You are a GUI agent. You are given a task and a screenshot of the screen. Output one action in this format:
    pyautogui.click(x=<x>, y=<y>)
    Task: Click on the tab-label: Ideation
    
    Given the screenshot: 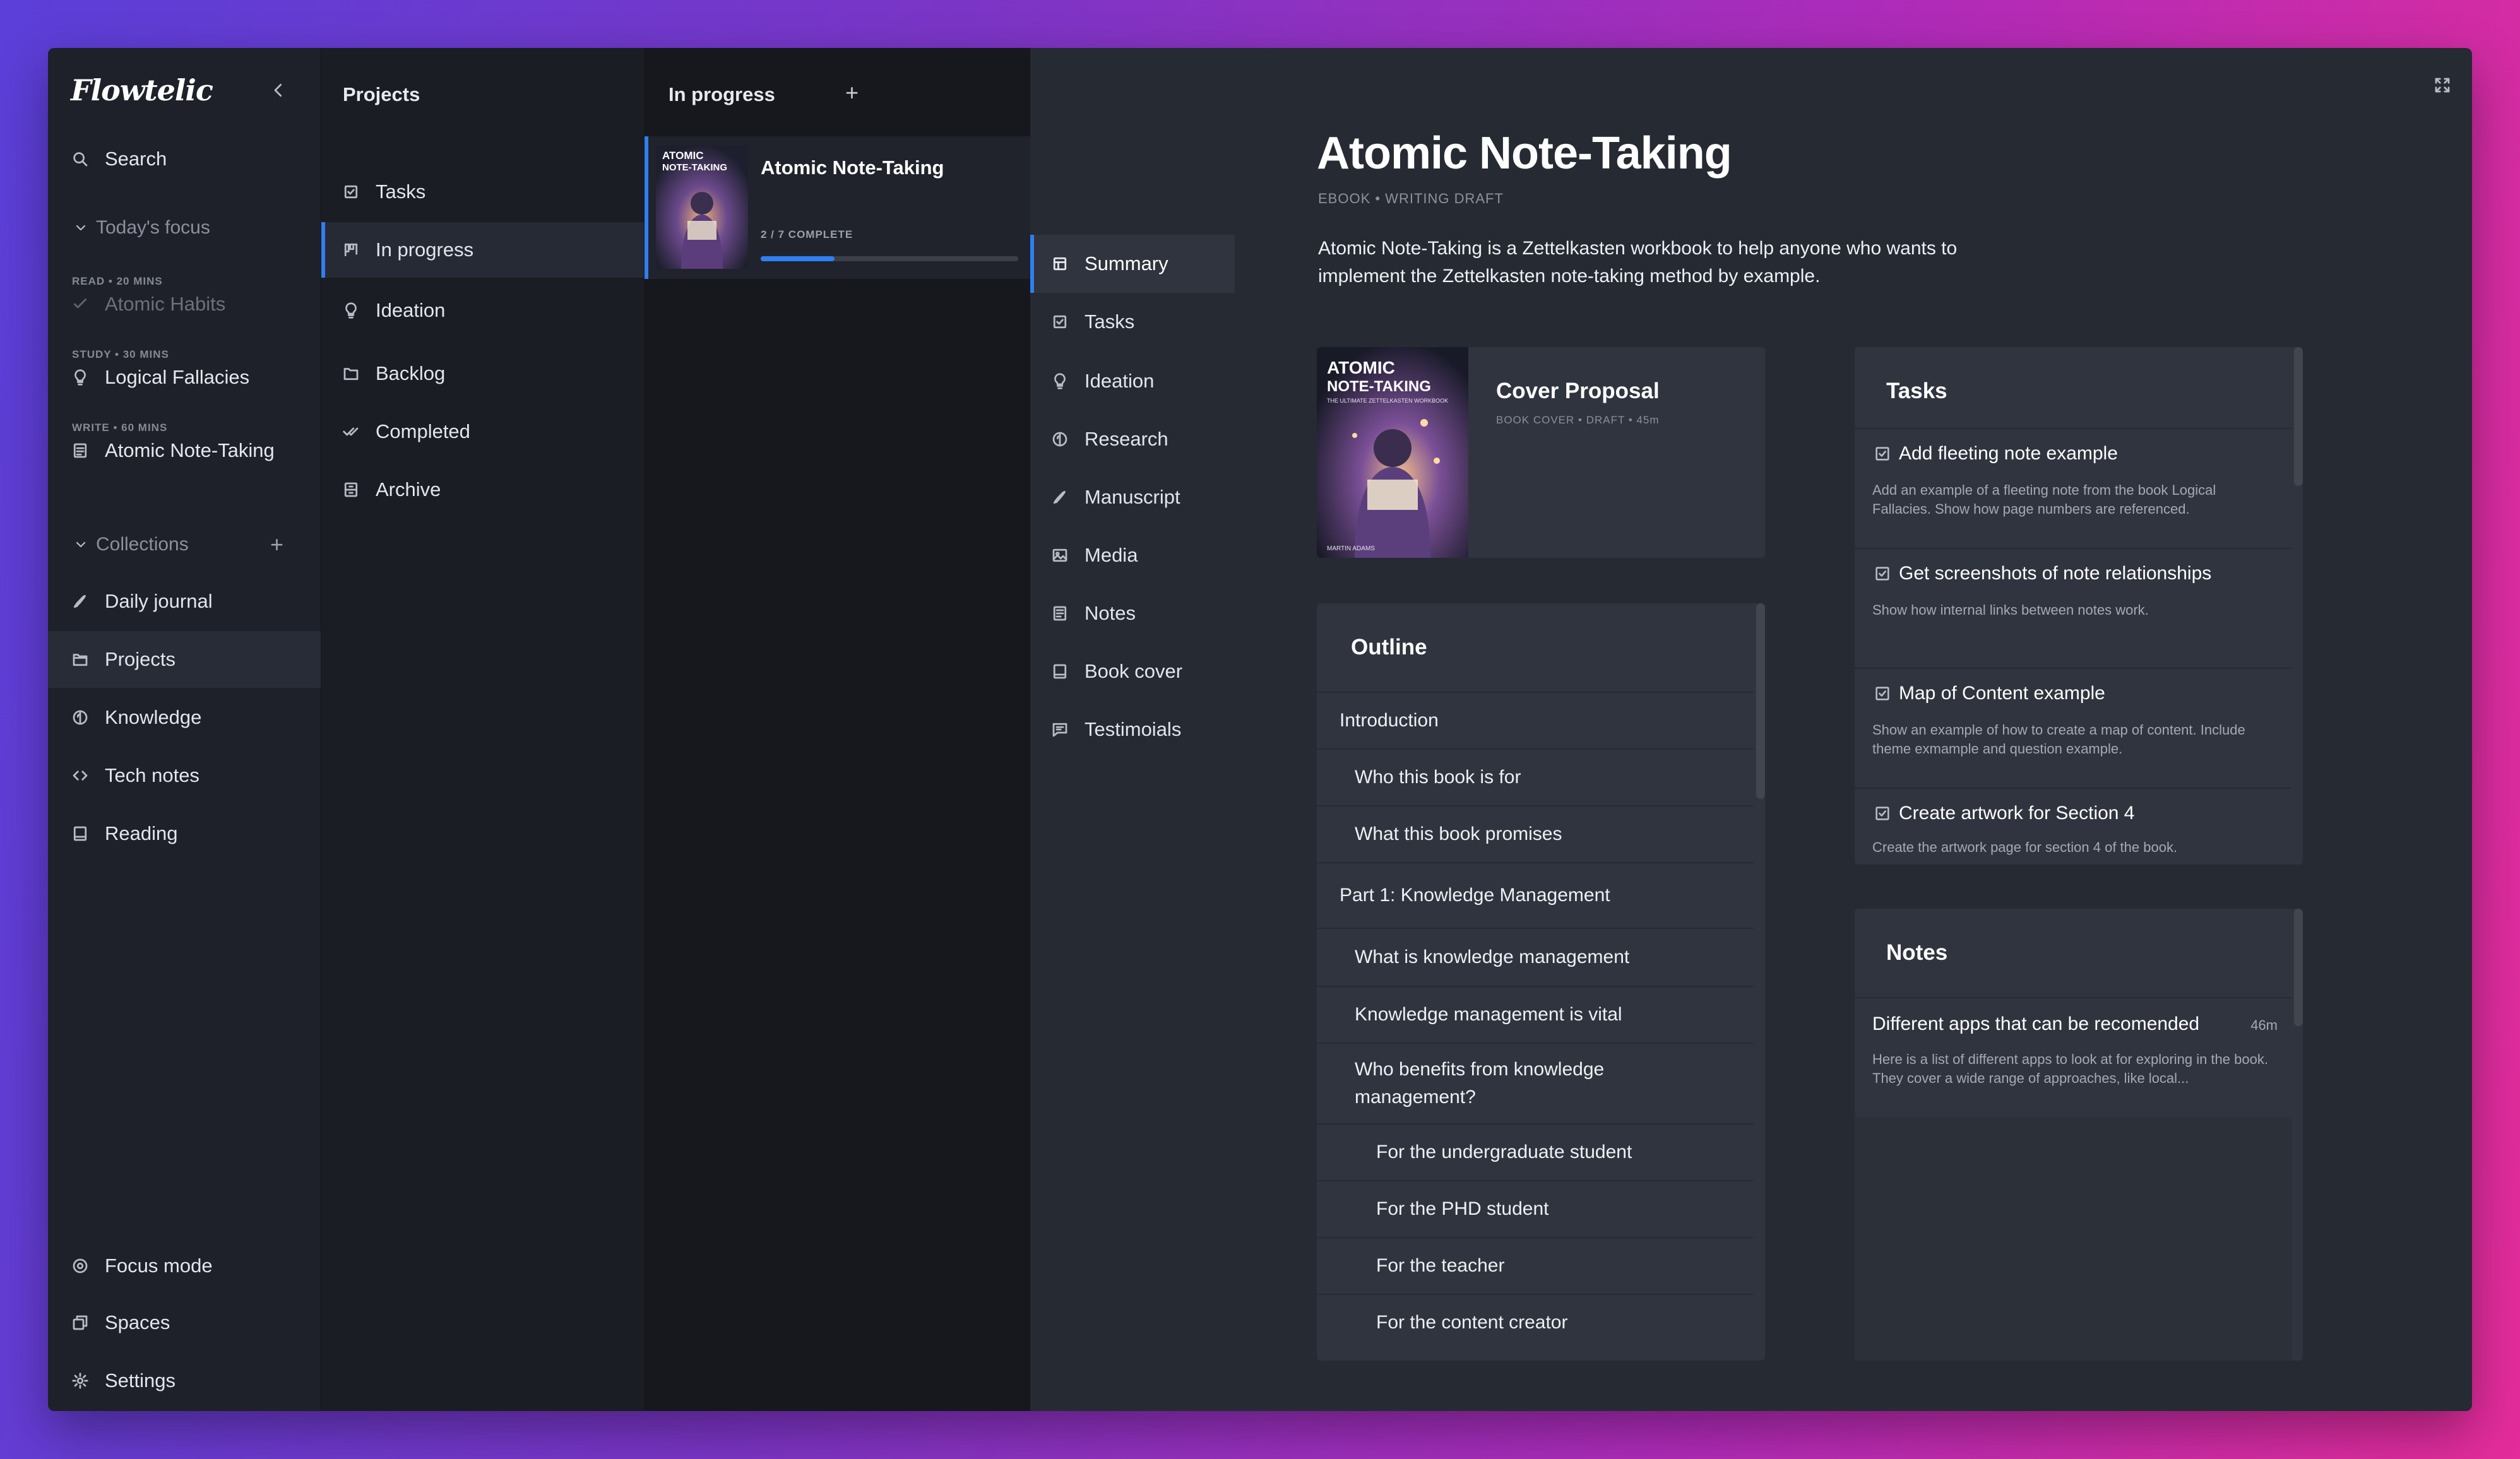 What is the action you would take?
    pyautogui.click(x=1120, y=381)
    